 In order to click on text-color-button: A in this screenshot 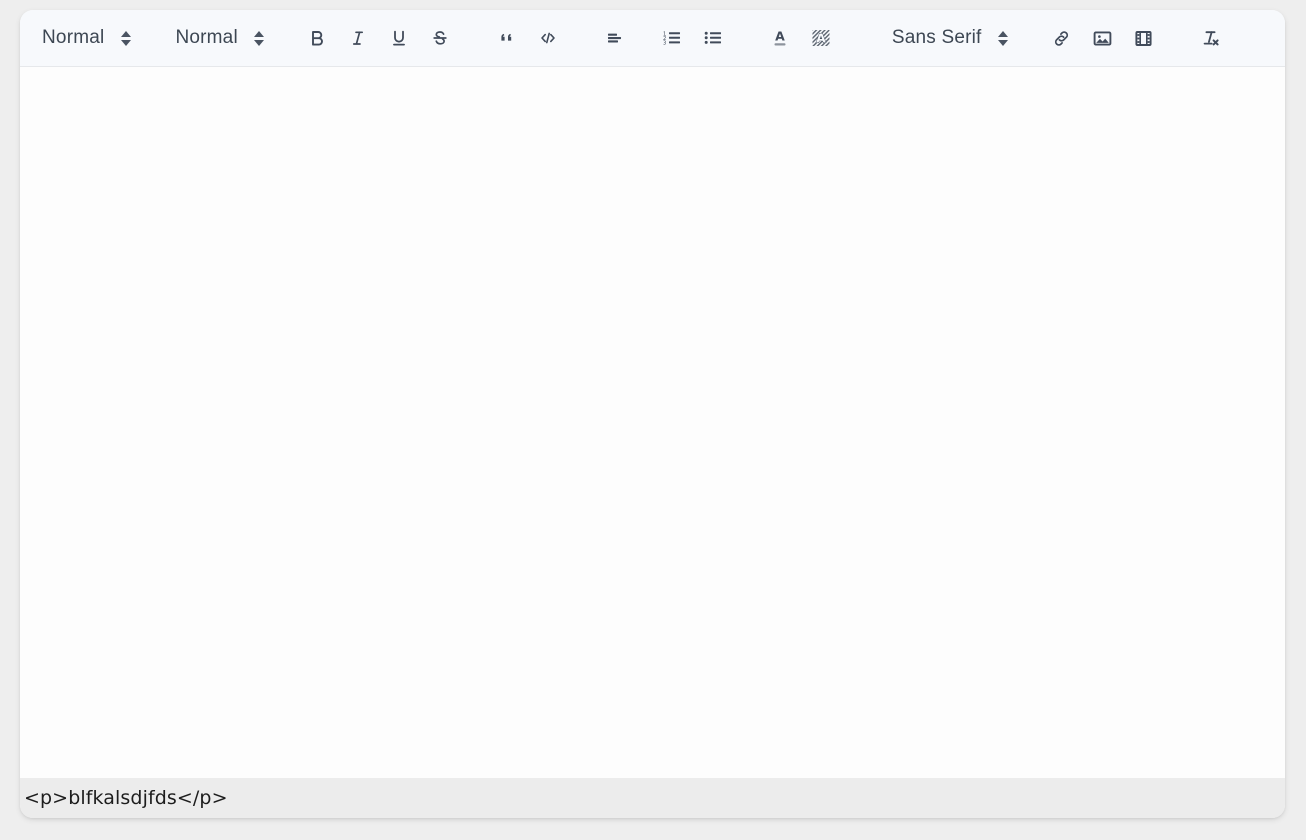, I will do `click(780, 38)`.